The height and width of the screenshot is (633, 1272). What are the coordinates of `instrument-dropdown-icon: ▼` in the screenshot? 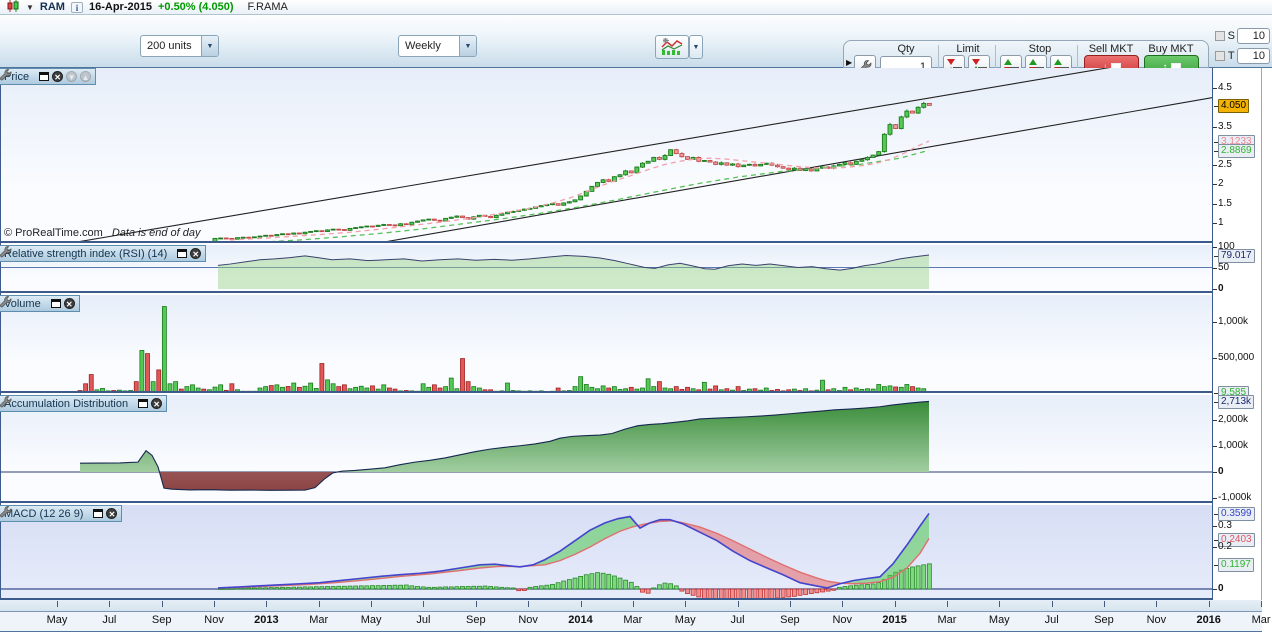 It's located at (30, 7).